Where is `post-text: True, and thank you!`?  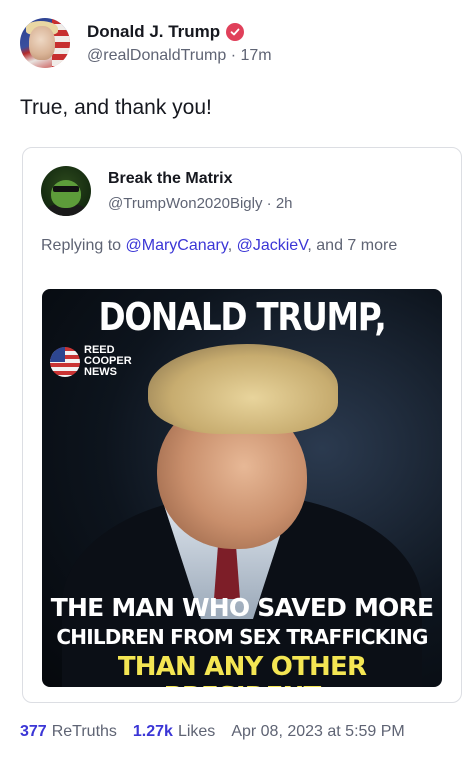
post-text: True, and thank you! is located at coordinates (116, 107).